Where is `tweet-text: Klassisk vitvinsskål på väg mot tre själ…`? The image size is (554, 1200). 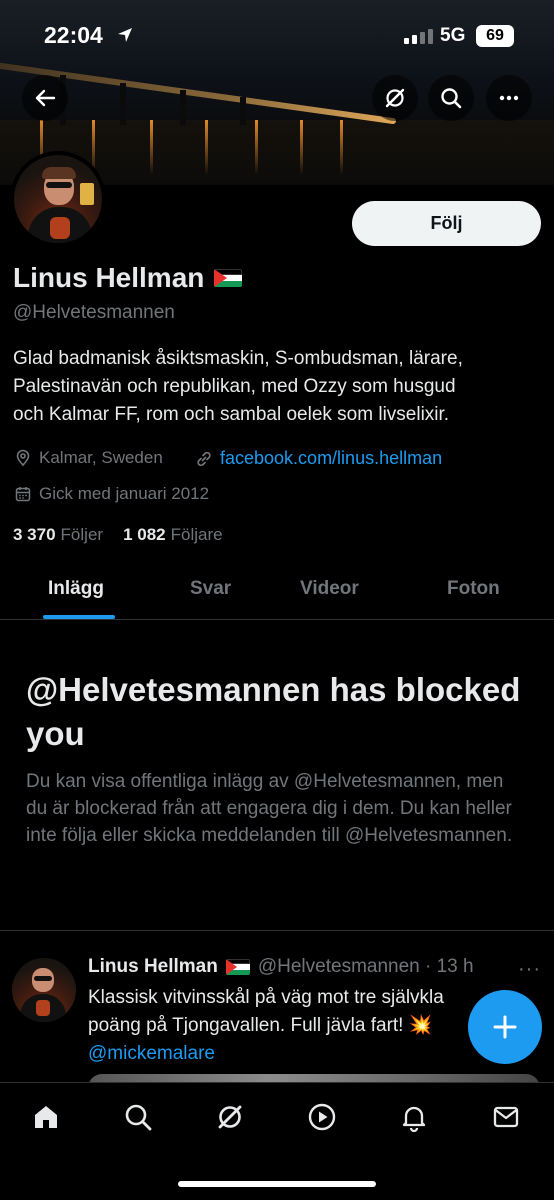 tweet-text: Klassisk vitvinsskål på väg mot tre själ… is located at coordinates (288, 1026).